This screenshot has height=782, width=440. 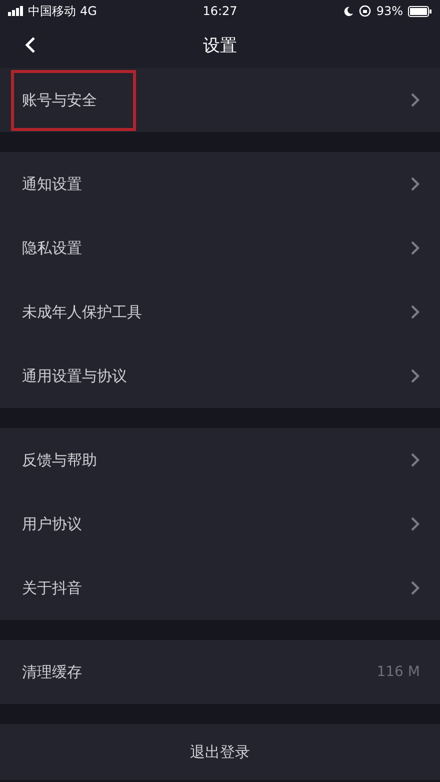 I want to click on moon-icon, so click(x=348, y=11).